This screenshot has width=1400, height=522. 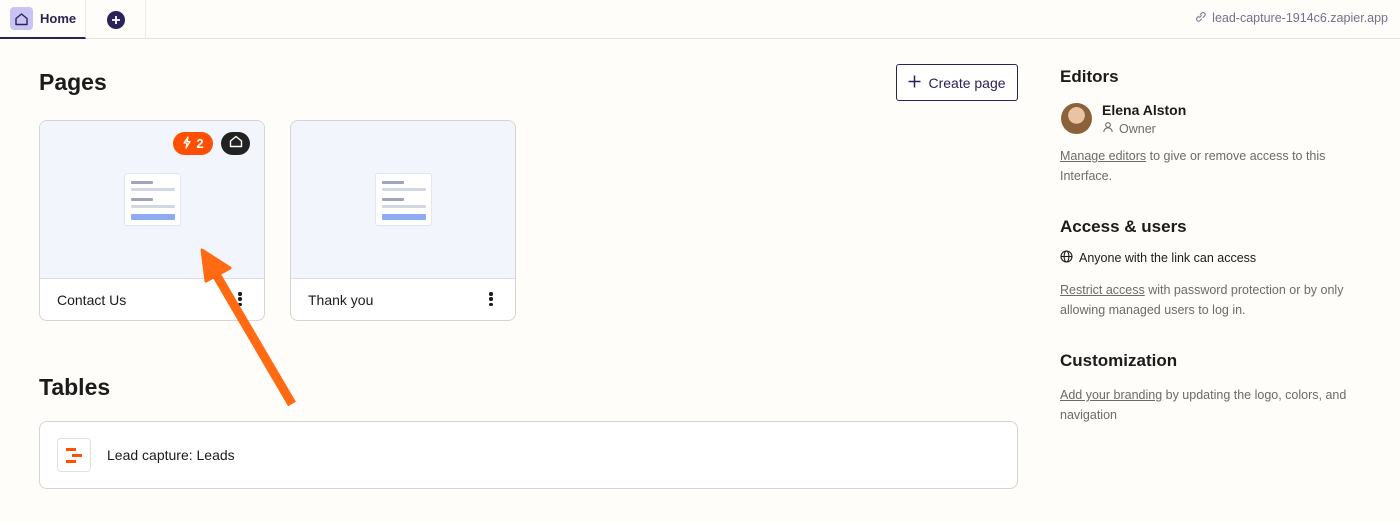 What do you see at coordinates (1066, 258) in the screenshot?
I see `globe-icon` at bounding box center [1066, 258].